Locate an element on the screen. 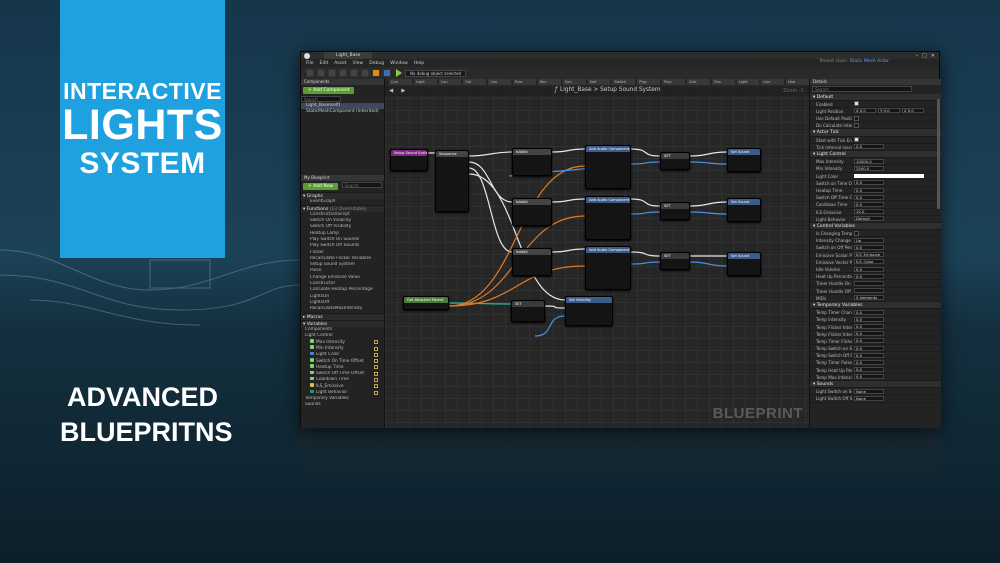  color-swatch is located at coordinates (889, 175).